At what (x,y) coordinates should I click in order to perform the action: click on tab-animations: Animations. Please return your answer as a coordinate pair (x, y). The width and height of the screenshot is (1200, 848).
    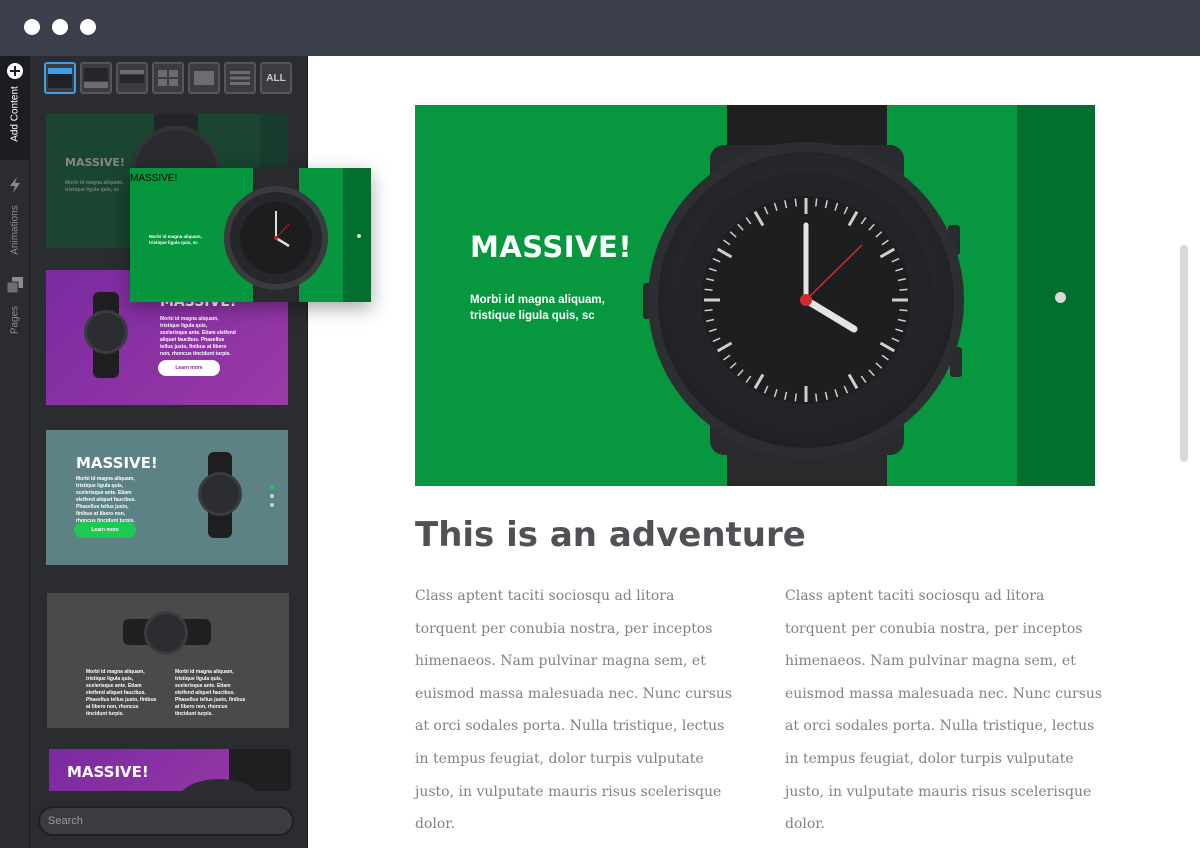
    Looking at the image, I should click on (15, 216).